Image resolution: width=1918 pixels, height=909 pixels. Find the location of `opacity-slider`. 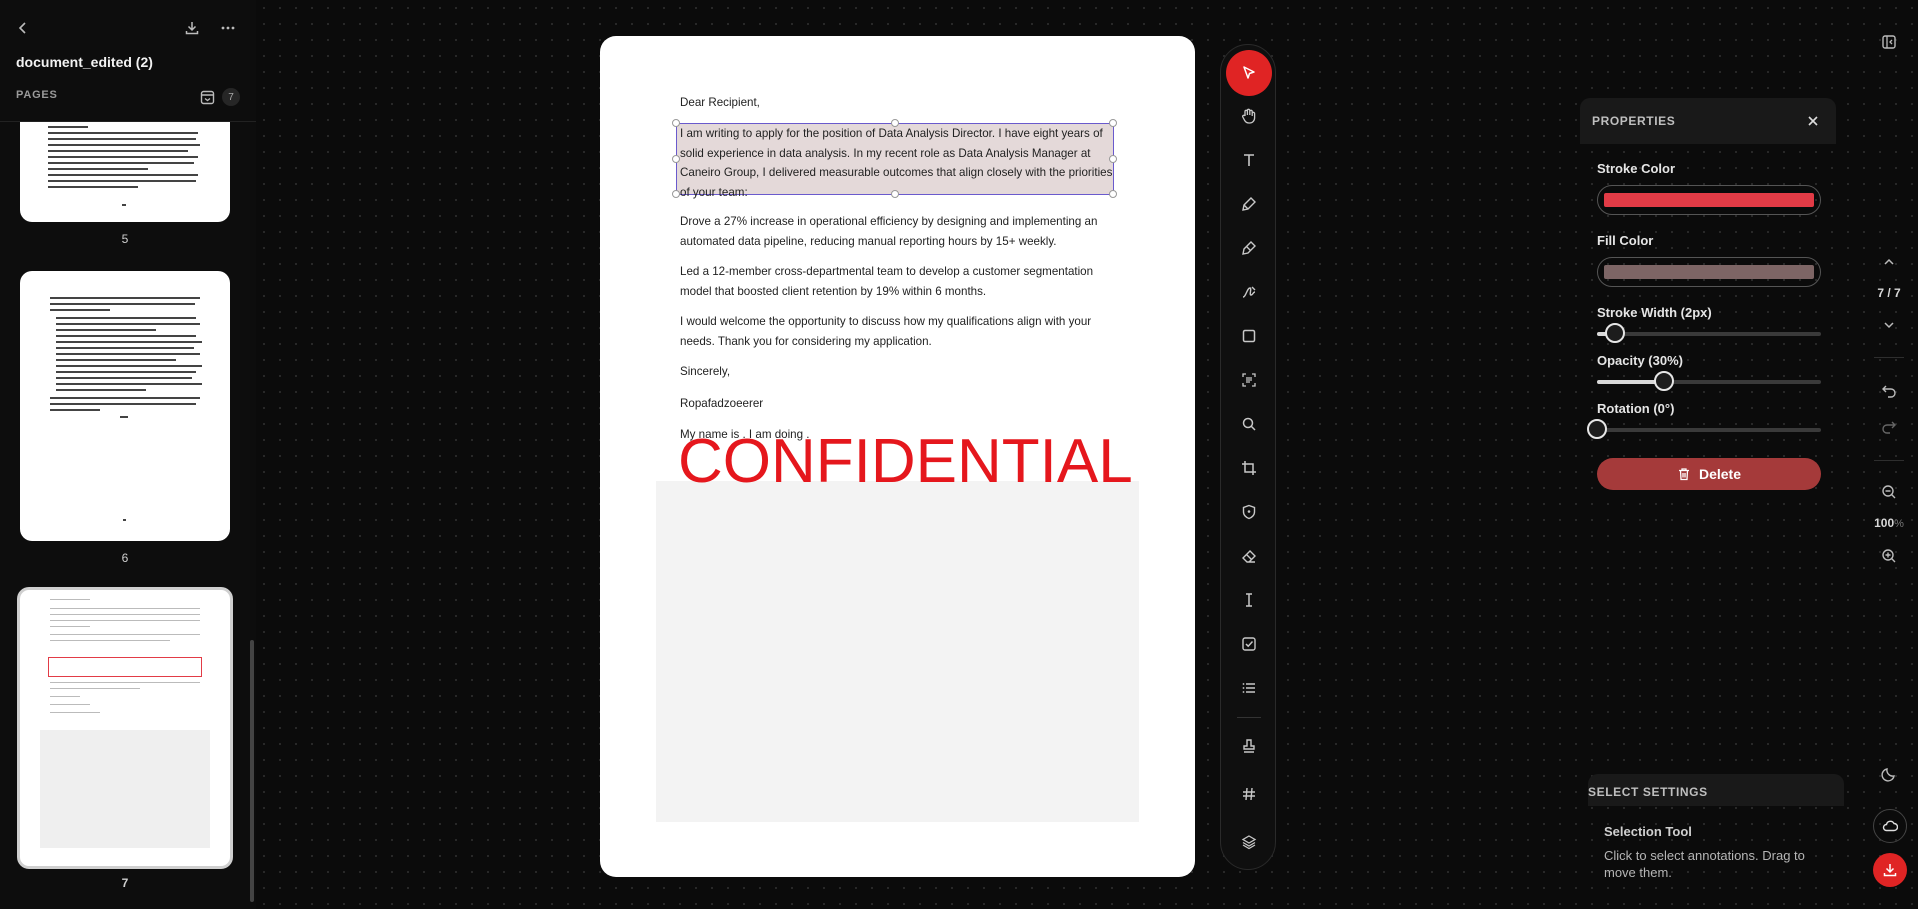

opacity-slider is located at coordinates (1709, 381).